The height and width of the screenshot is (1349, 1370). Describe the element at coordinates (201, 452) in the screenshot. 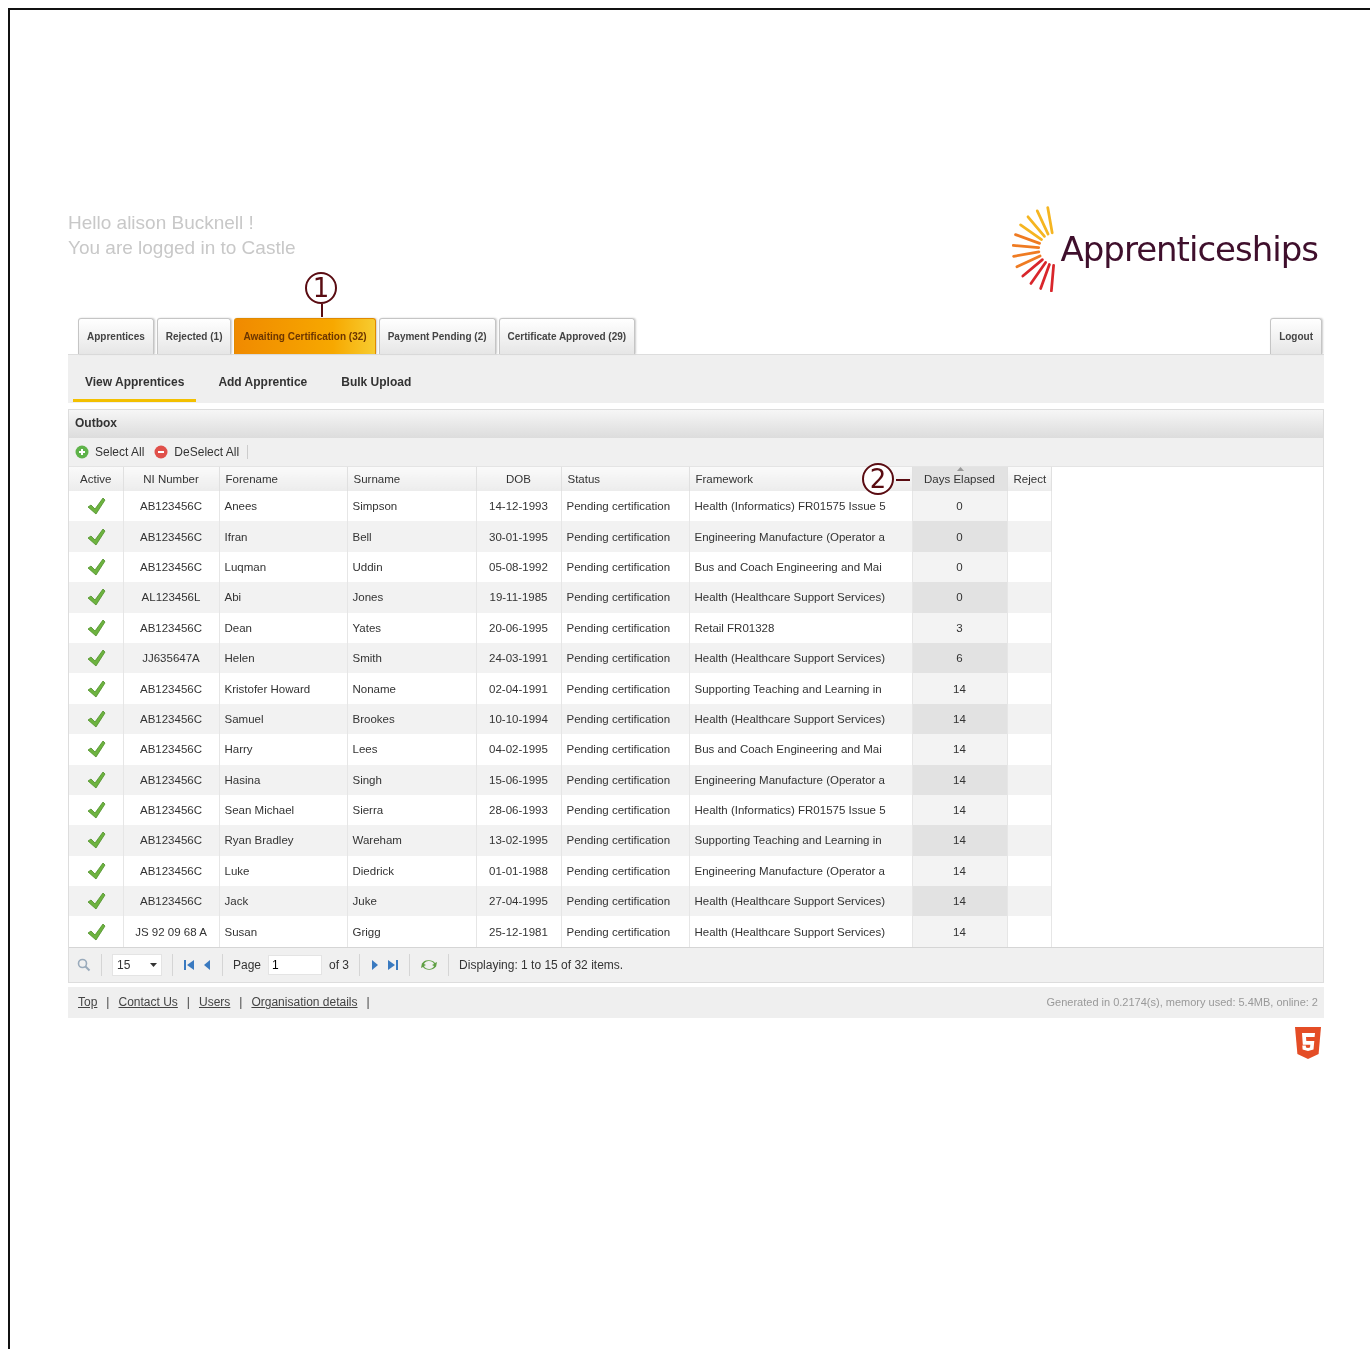

I see `deselect-all-button: DeSelect All` at that location.